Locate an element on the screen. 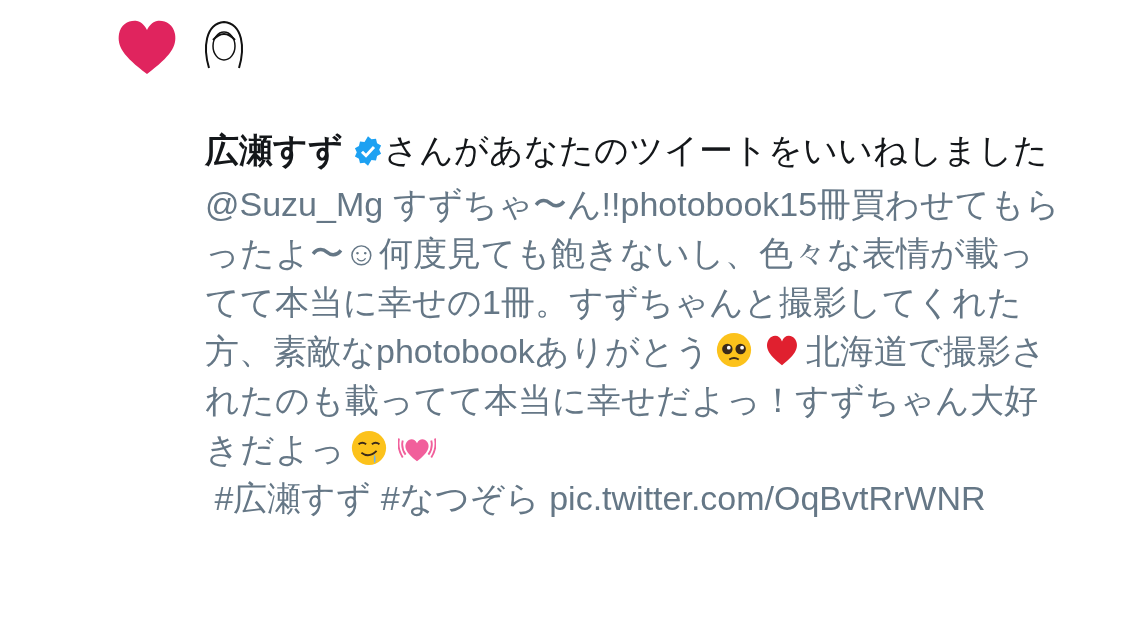  pleading-face-icon is located at coordinates (733, 350).